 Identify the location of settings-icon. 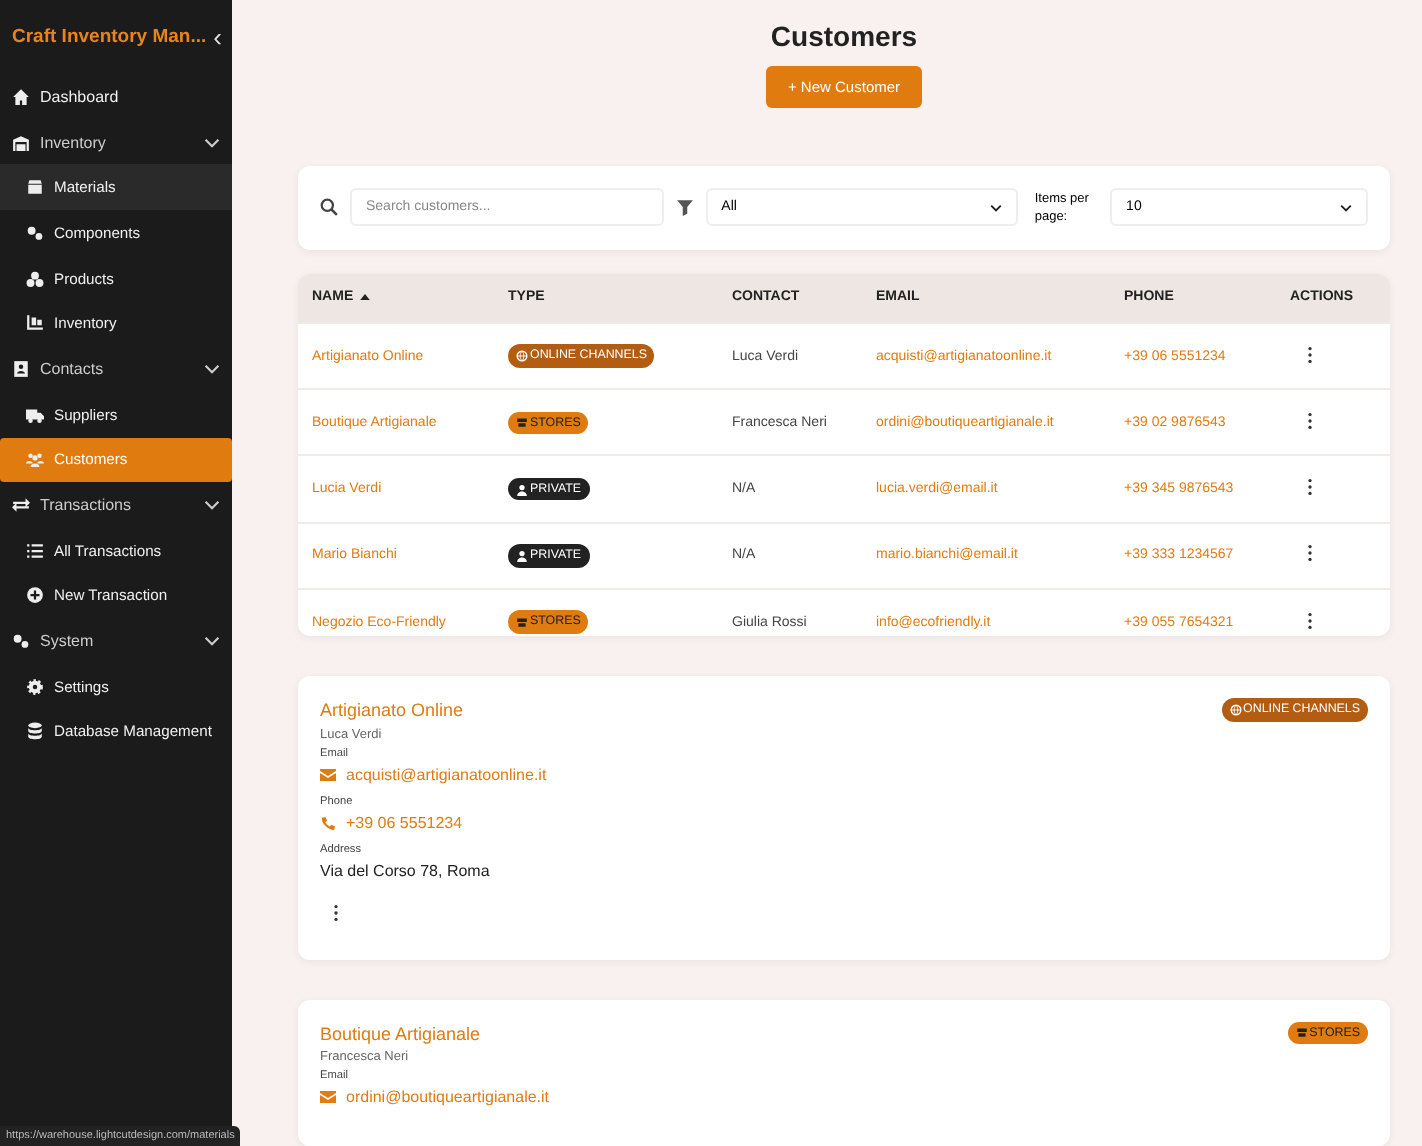
(35, 686).